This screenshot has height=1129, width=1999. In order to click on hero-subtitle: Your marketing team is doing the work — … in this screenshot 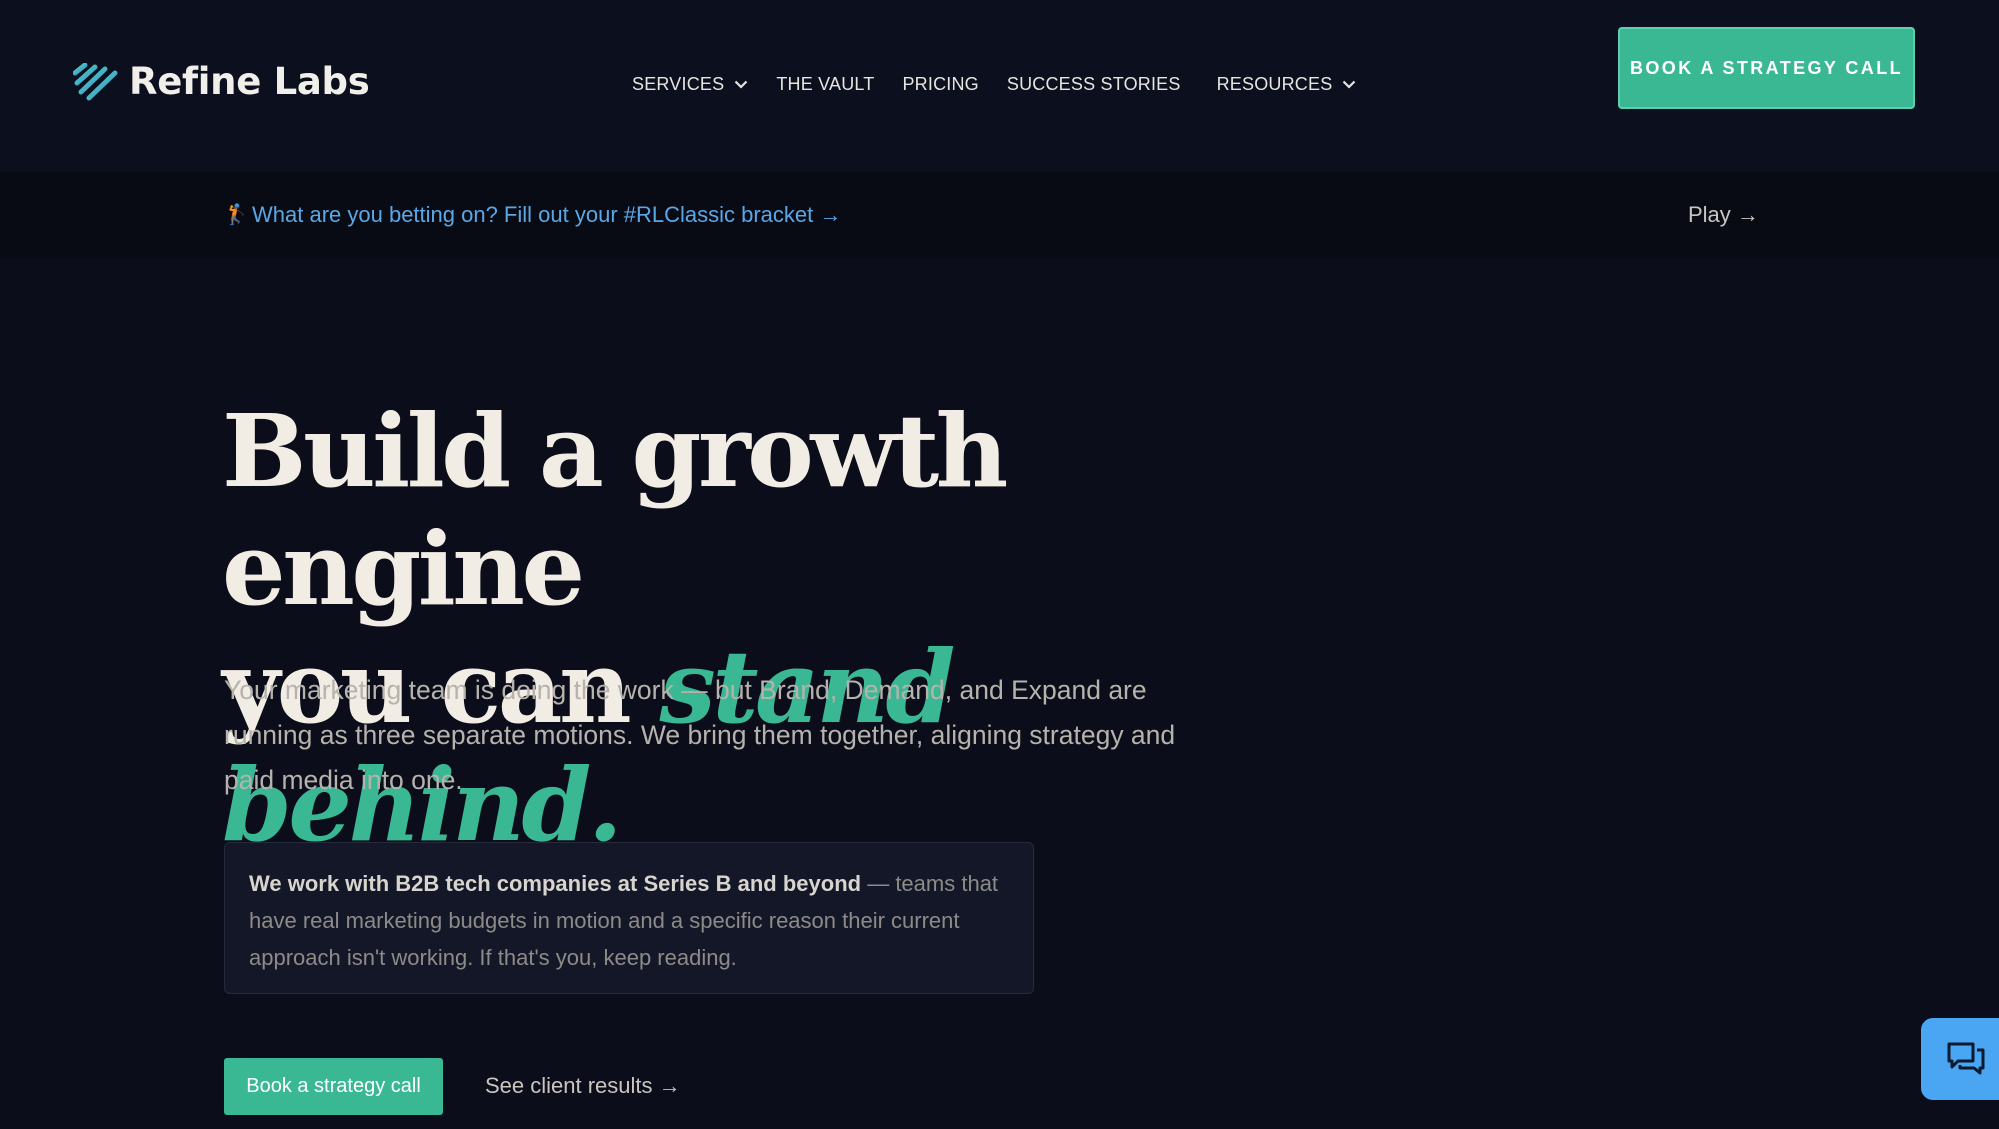, I will do `click(700, 735)`.